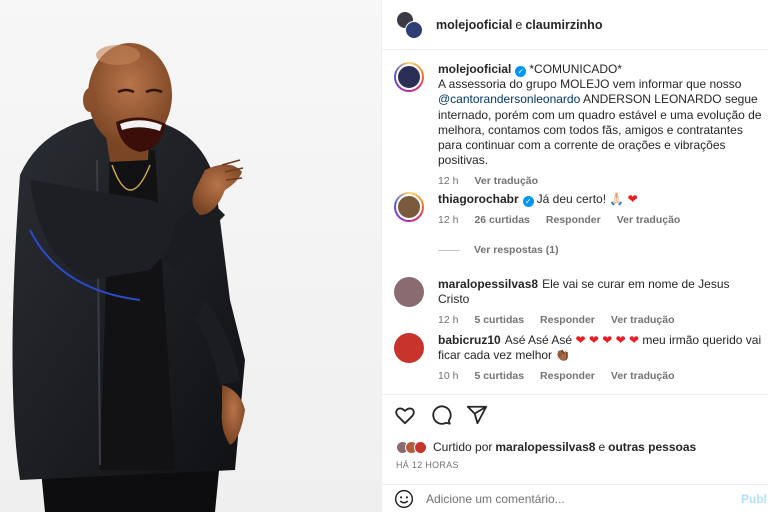  I want to click on author-link: claumirzinho, so click(563, 25).